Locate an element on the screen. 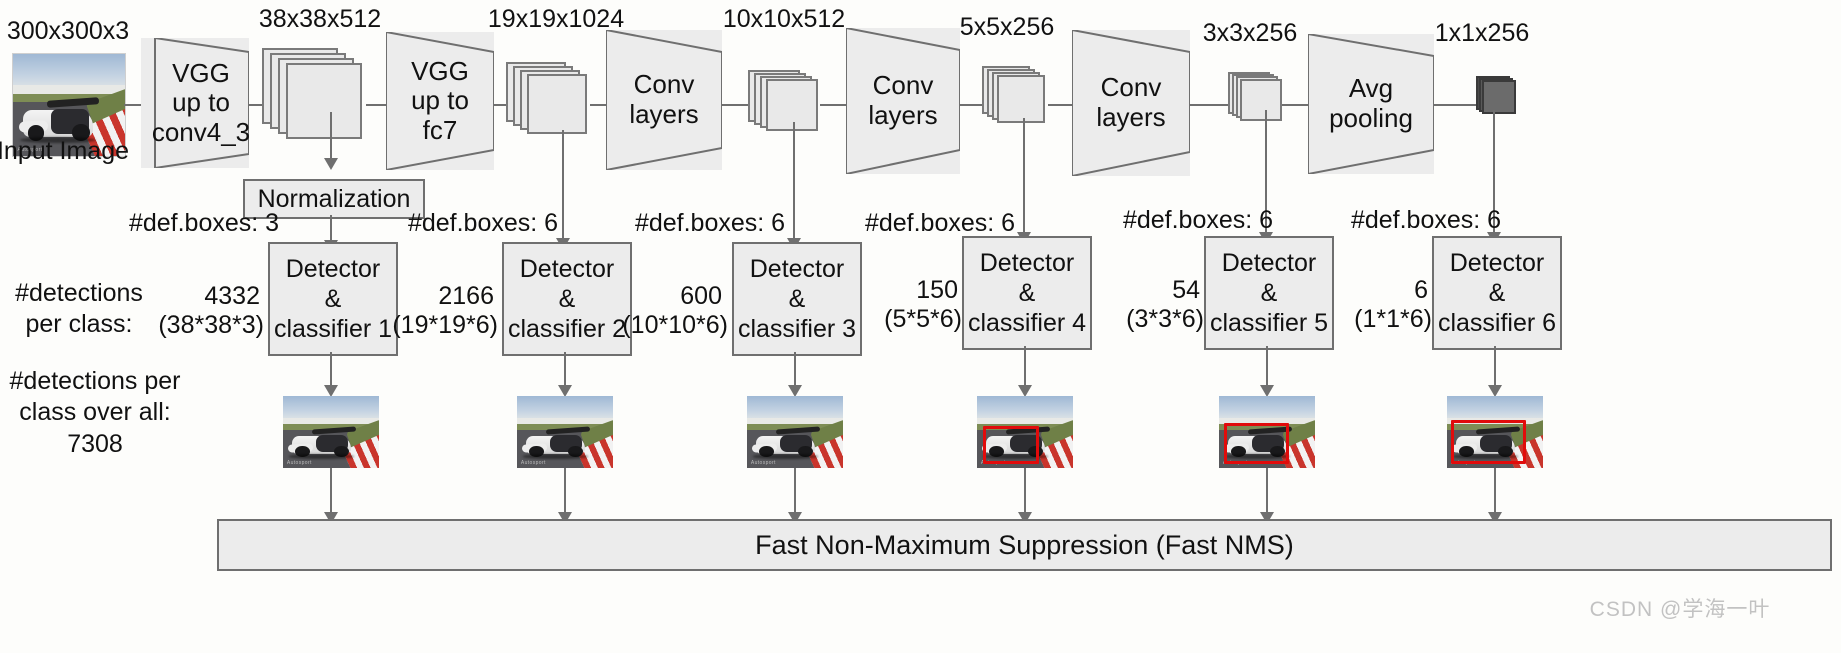  block-conv-layers-1-line1: Conv is located at coordinates (664, 84).